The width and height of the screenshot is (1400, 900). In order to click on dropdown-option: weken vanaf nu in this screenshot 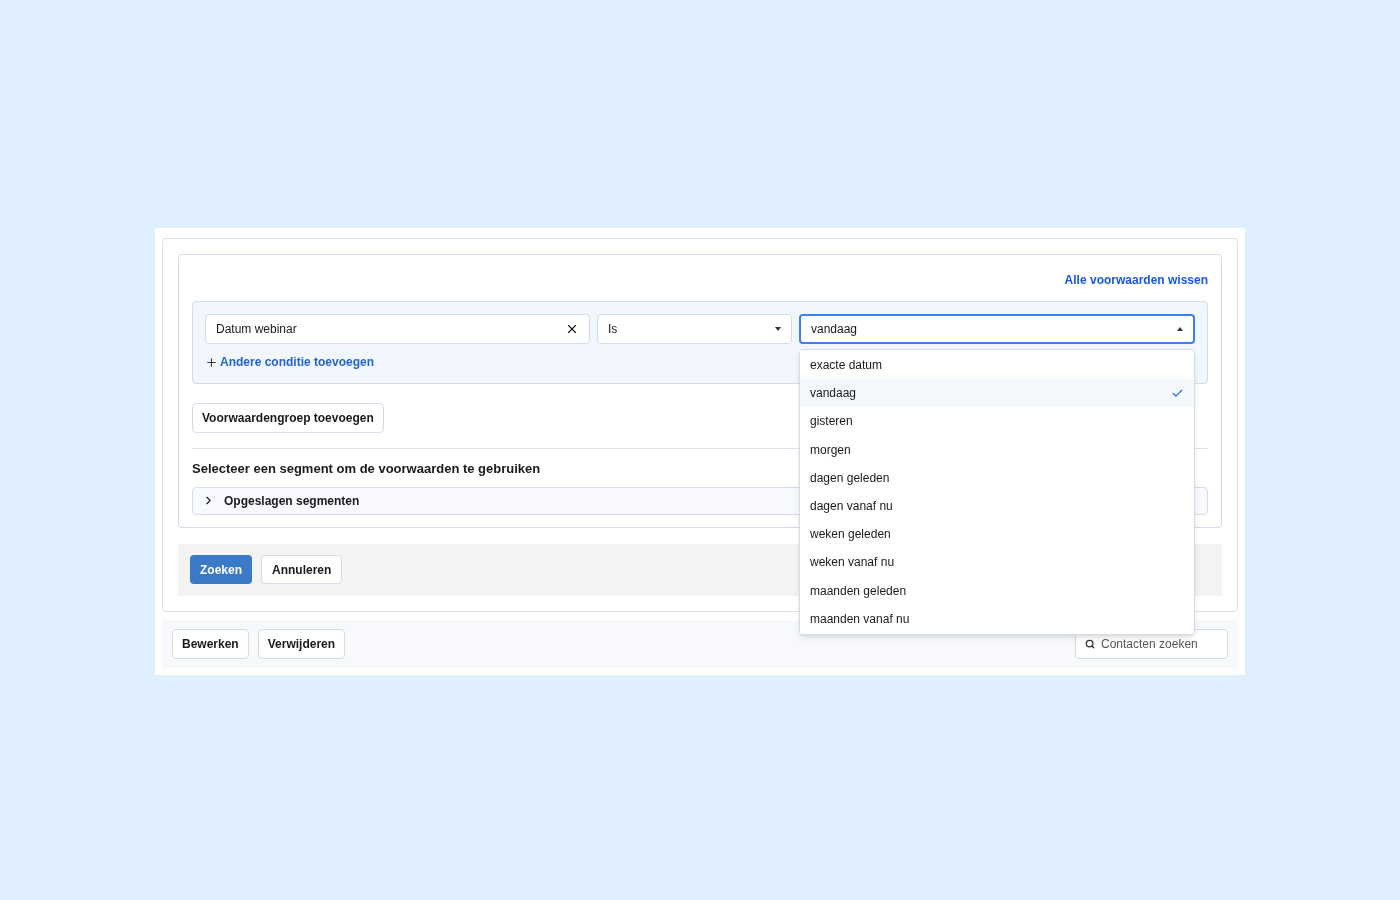, I will do `click(997, 562)`.